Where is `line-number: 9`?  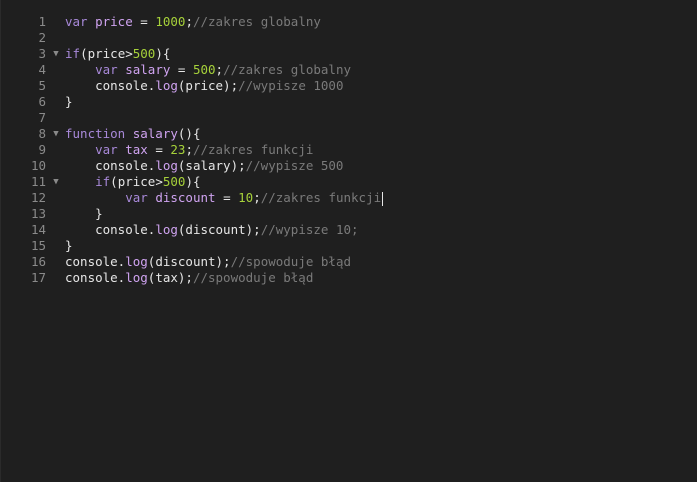 line-number: 9 is located at coordinates (42, 149).